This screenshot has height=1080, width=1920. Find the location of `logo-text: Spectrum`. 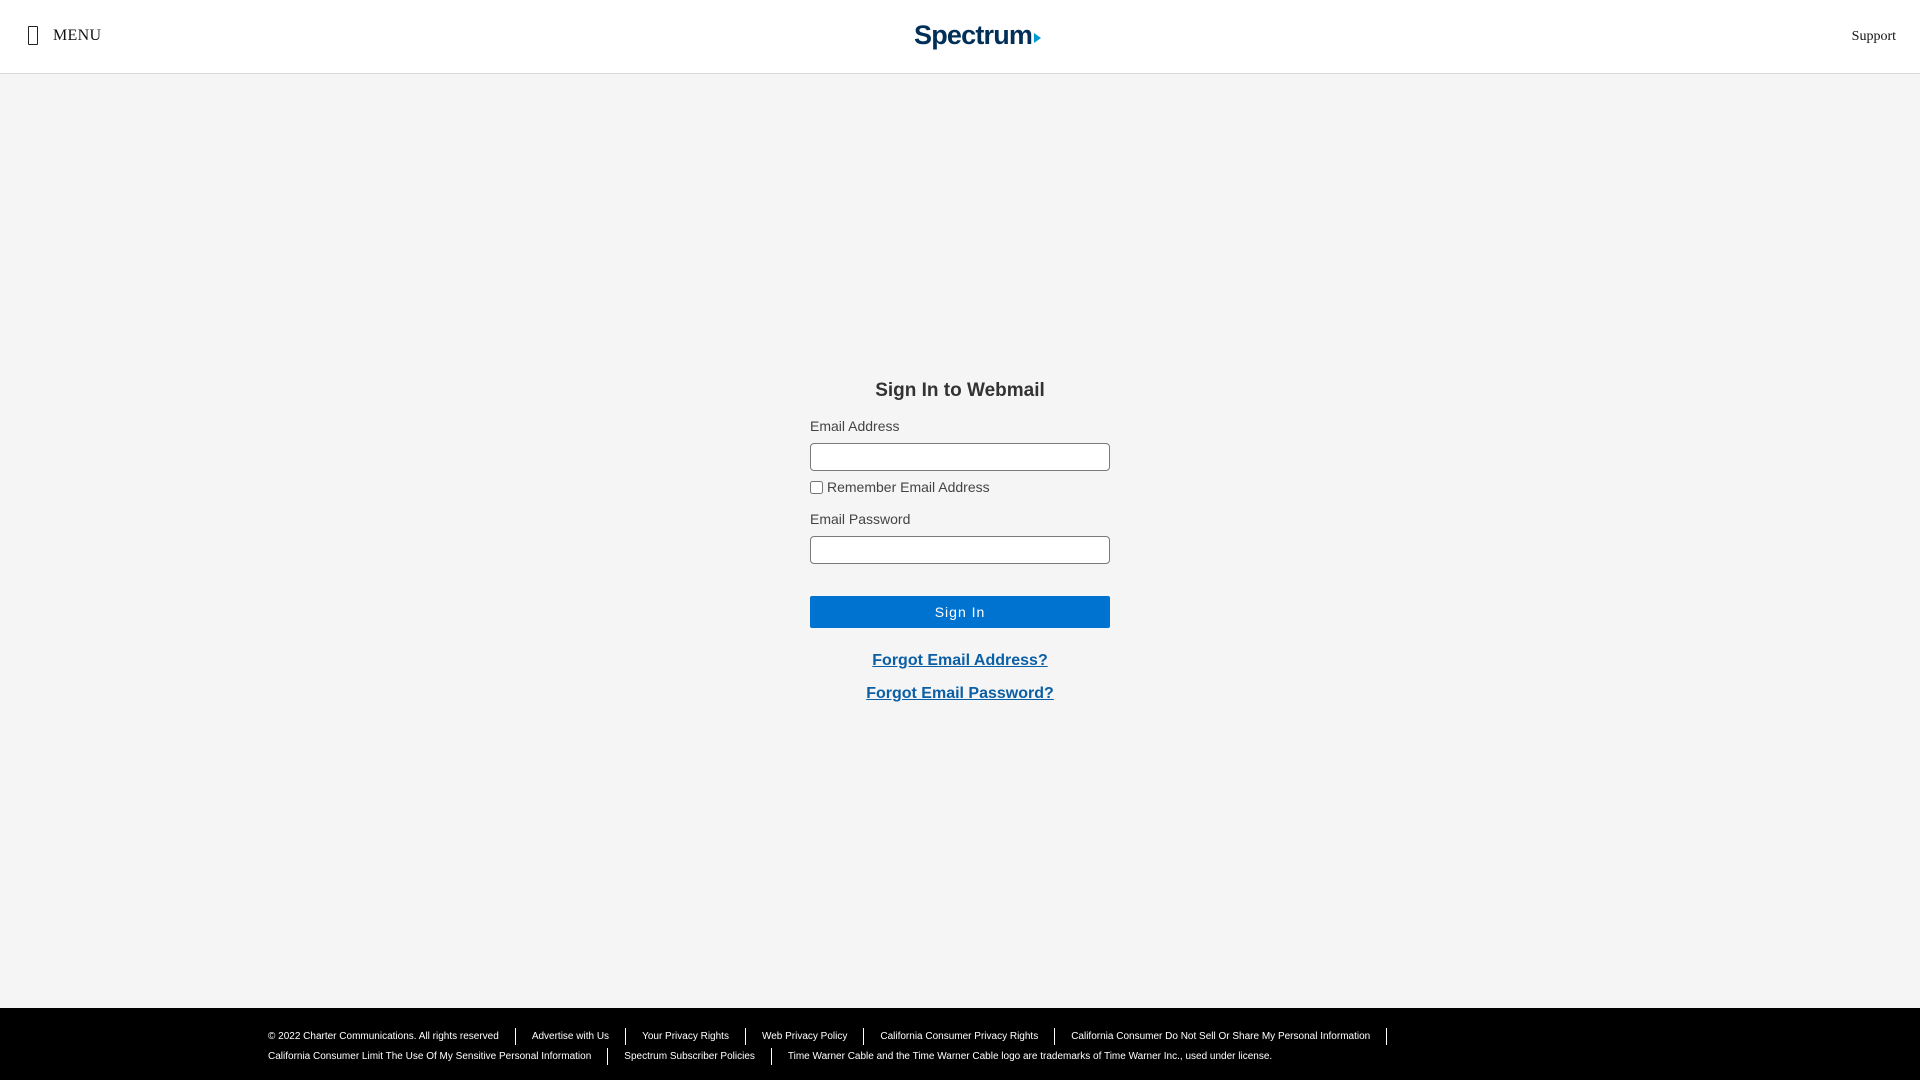

logo-text: Spectrum is located at coordinates (973, 35).